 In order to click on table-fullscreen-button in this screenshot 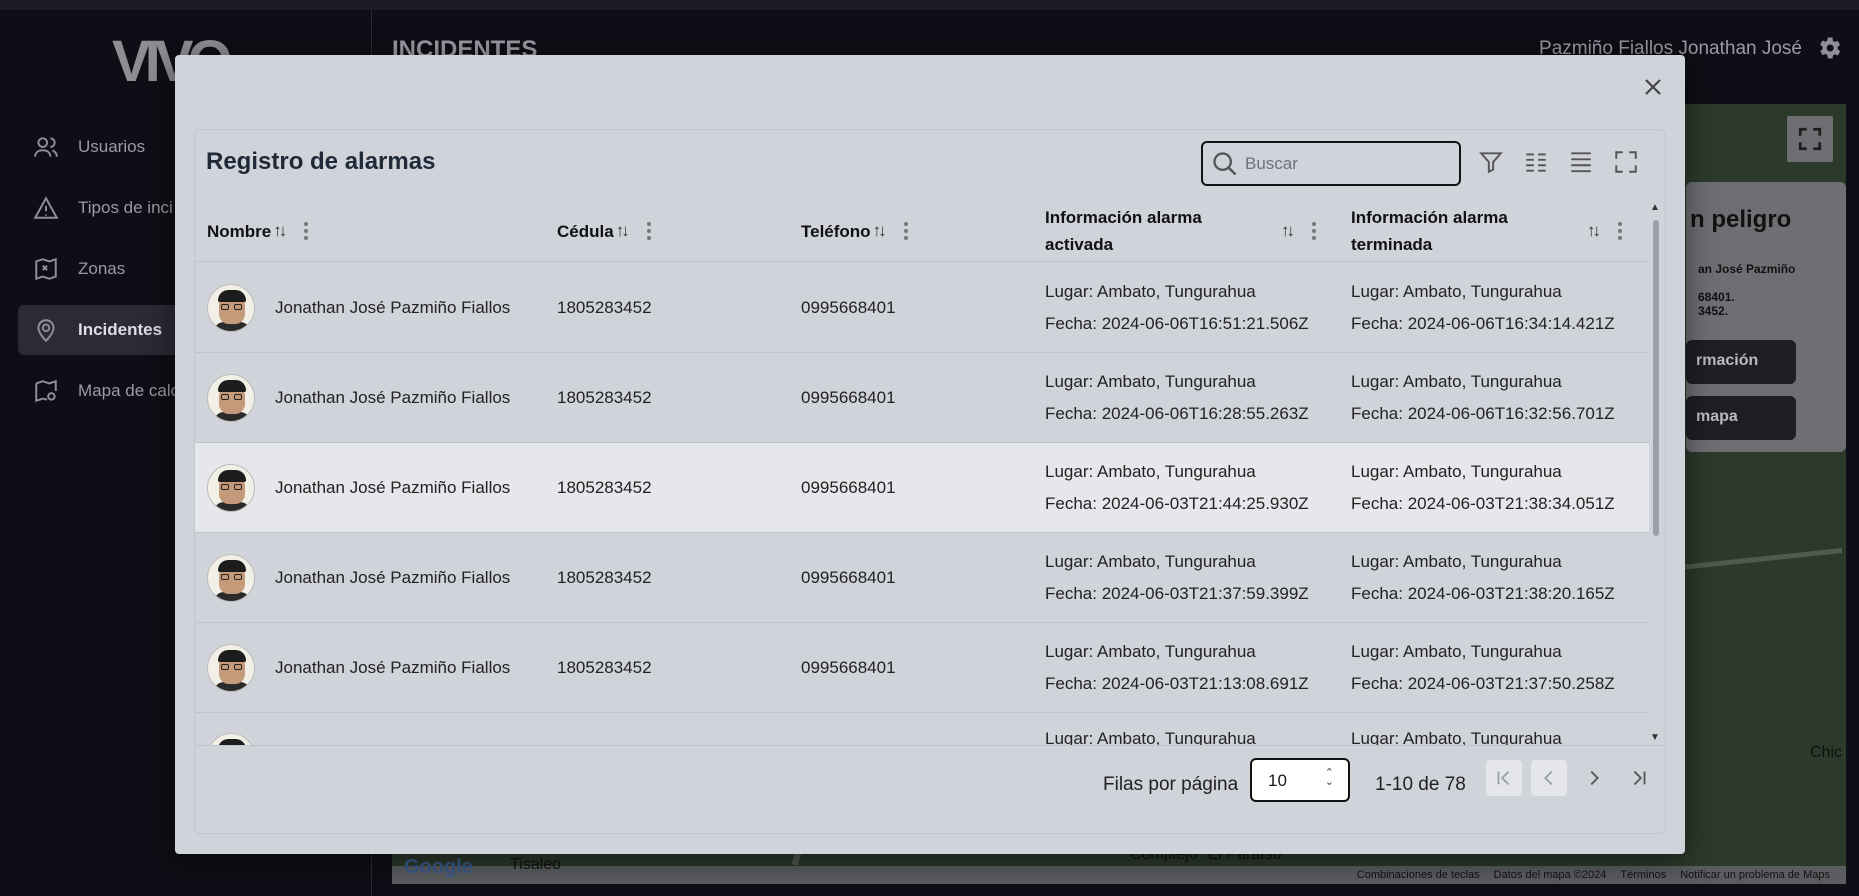, I will do `click(1626, 162)`.